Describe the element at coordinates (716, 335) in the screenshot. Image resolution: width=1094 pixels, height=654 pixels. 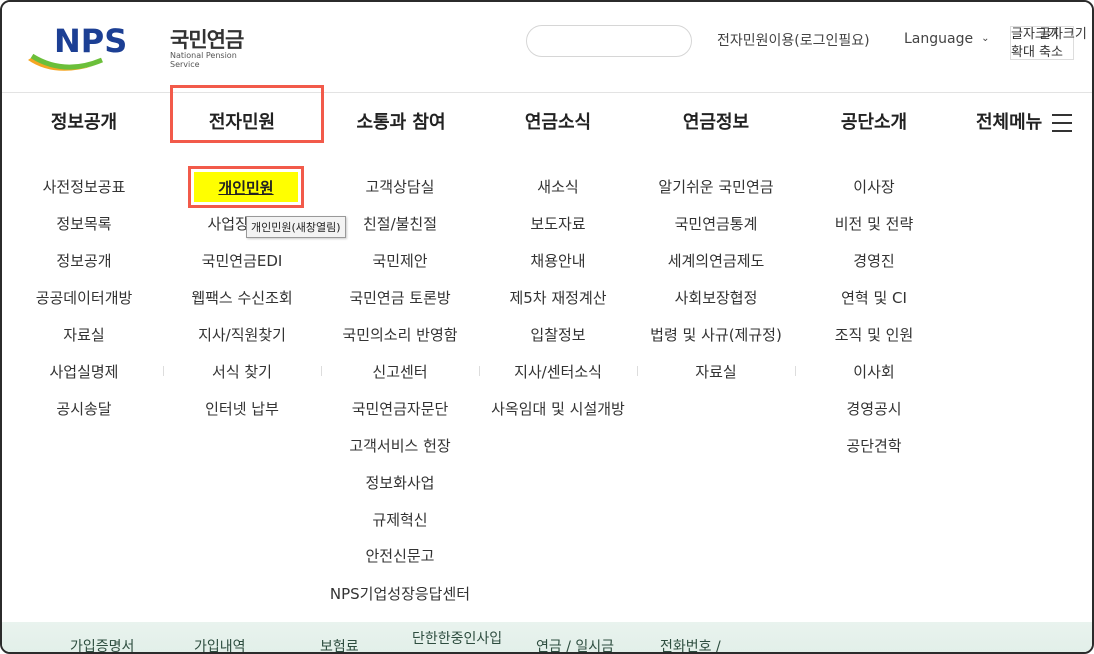
I see `submenu-item: 법령 및 사규(제규정)` at that location.